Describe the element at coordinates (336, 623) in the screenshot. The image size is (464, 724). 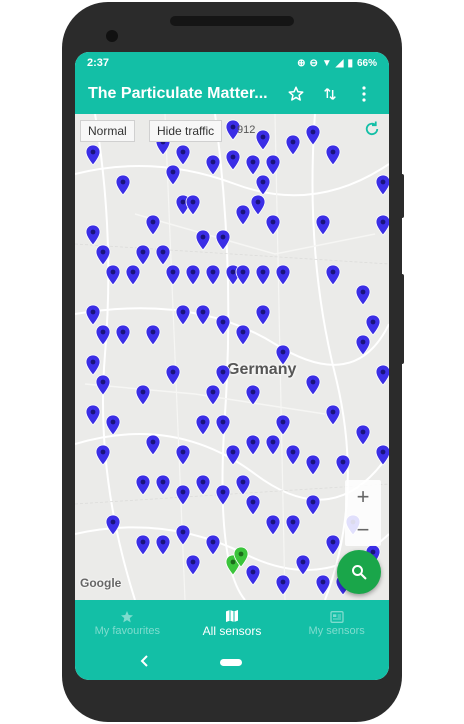
I see `nav-my-sensors: My sensors` at that location.